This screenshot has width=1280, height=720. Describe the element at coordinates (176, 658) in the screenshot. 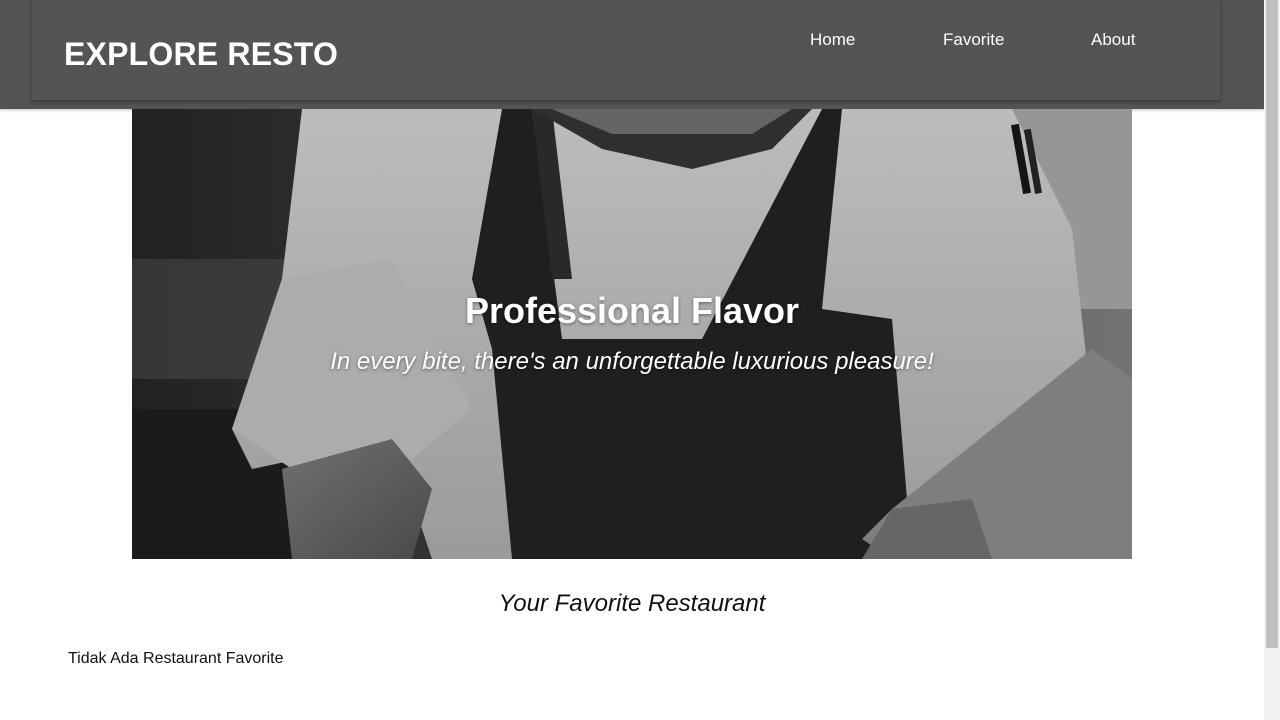

I see `empty-favorites-message: Tidak Ada Restaurant Favorite` at that location.